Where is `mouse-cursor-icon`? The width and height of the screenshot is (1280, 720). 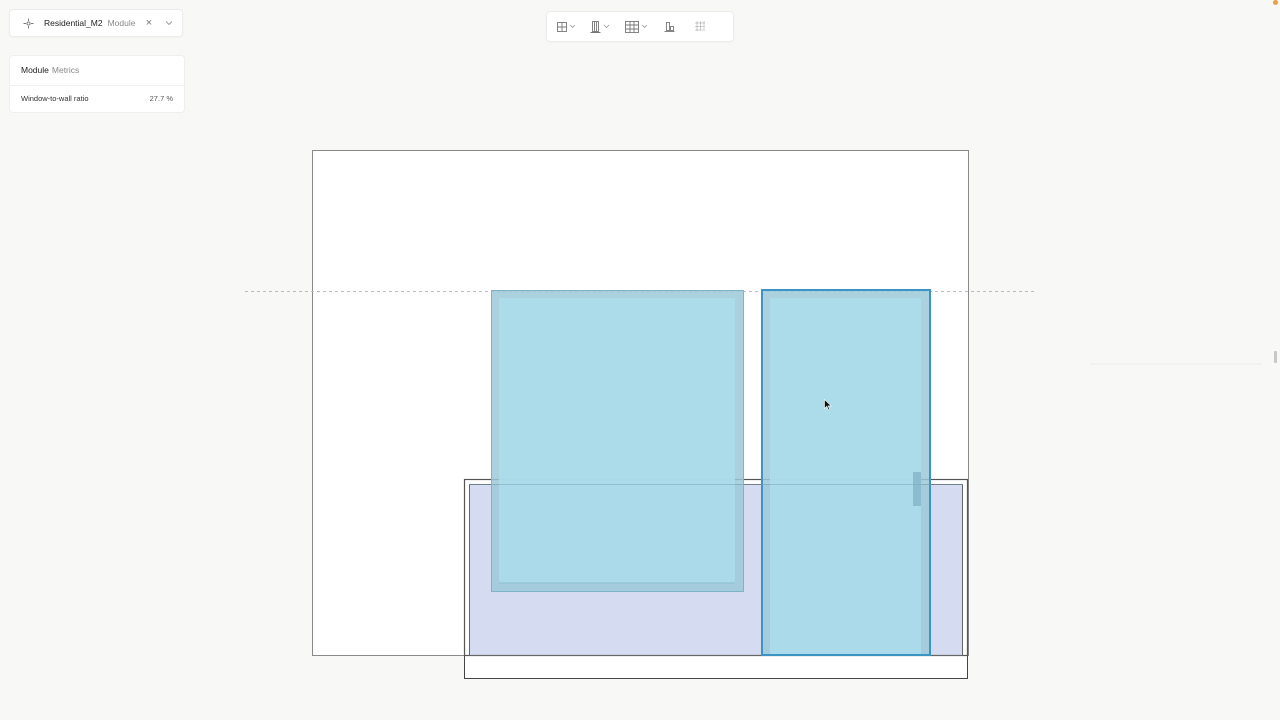
mouse-cursor-icon is located at coordinates (828, 405).